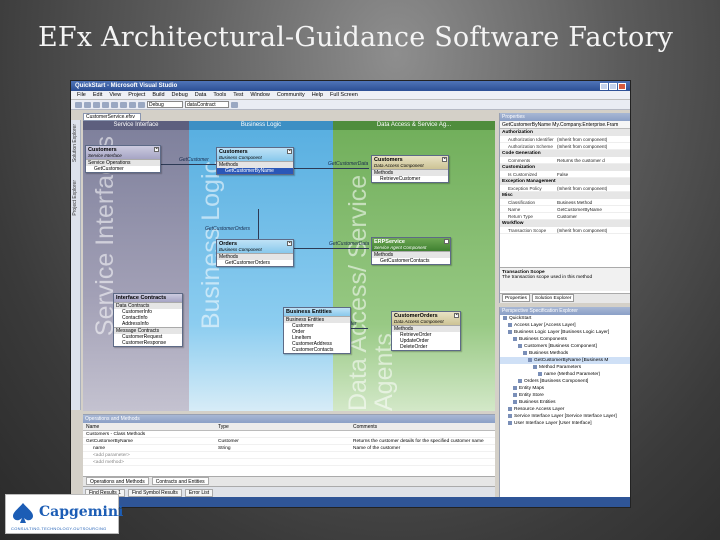  Describe the element at coordinates (255, 171) in the screenshot. I see `method-item-selected: GetCustomerByName` at that location.